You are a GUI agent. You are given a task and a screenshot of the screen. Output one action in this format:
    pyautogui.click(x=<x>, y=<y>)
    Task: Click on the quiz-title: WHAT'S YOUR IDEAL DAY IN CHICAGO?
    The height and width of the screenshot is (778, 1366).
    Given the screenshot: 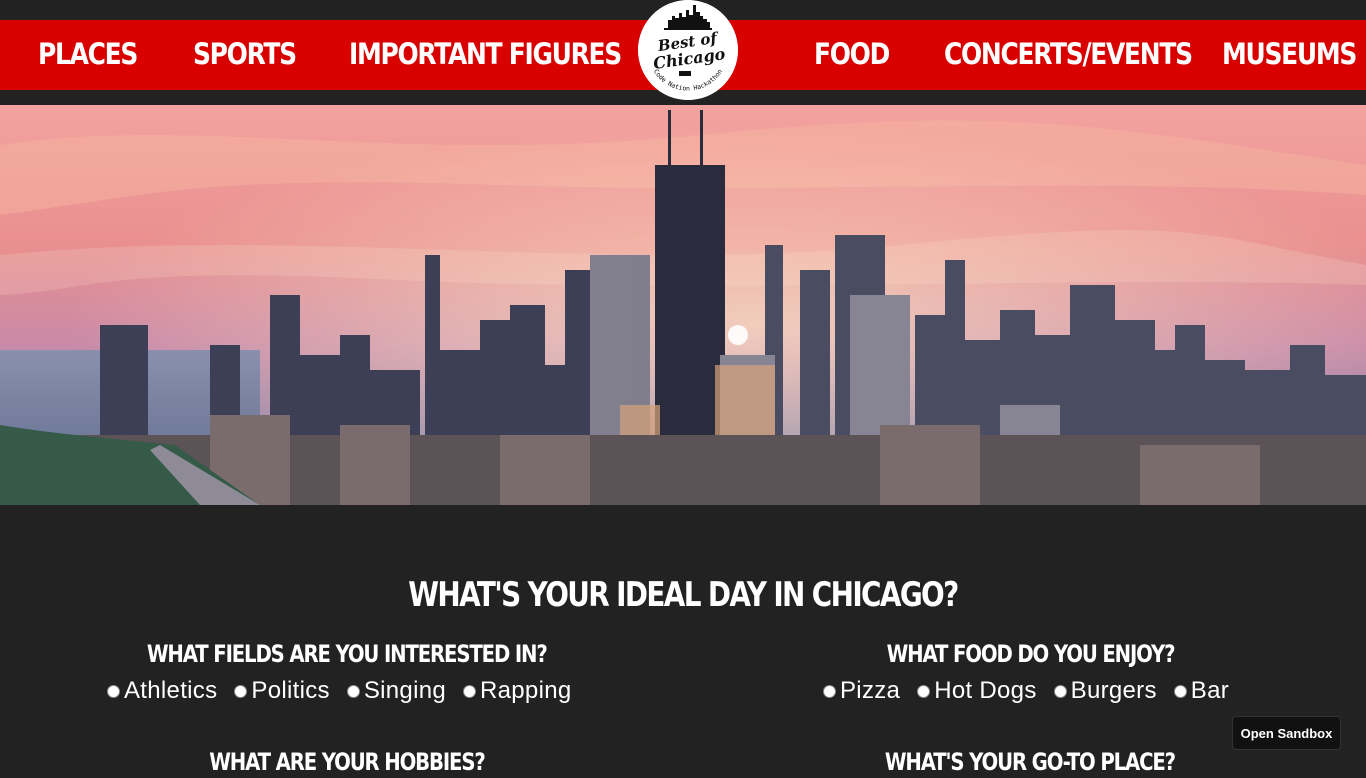 What is the action you would take?
    pyautogui.click(x=683, y=594)
    